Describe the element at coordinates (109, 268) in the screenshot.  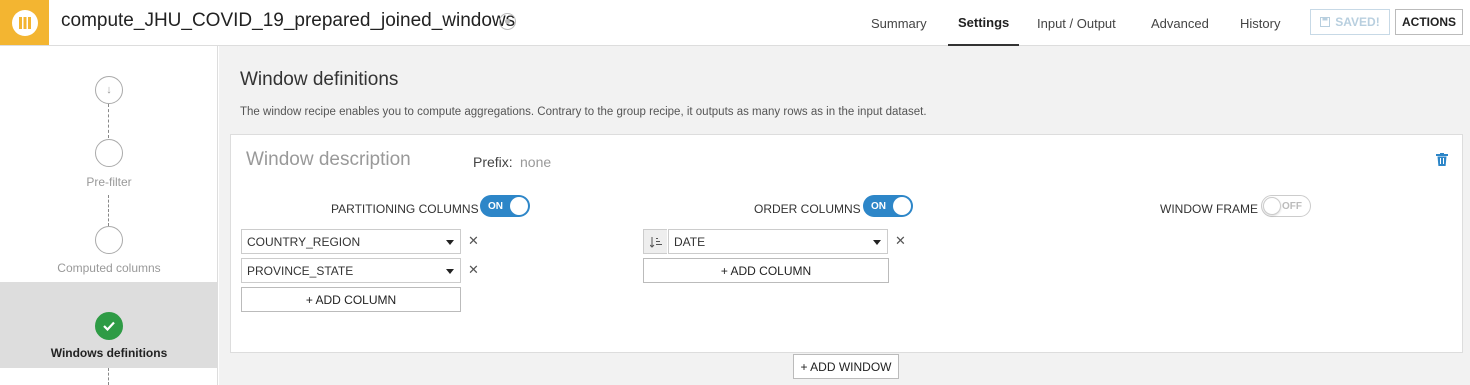
I see `step-label-computed-columns: Computed columns` at that location.